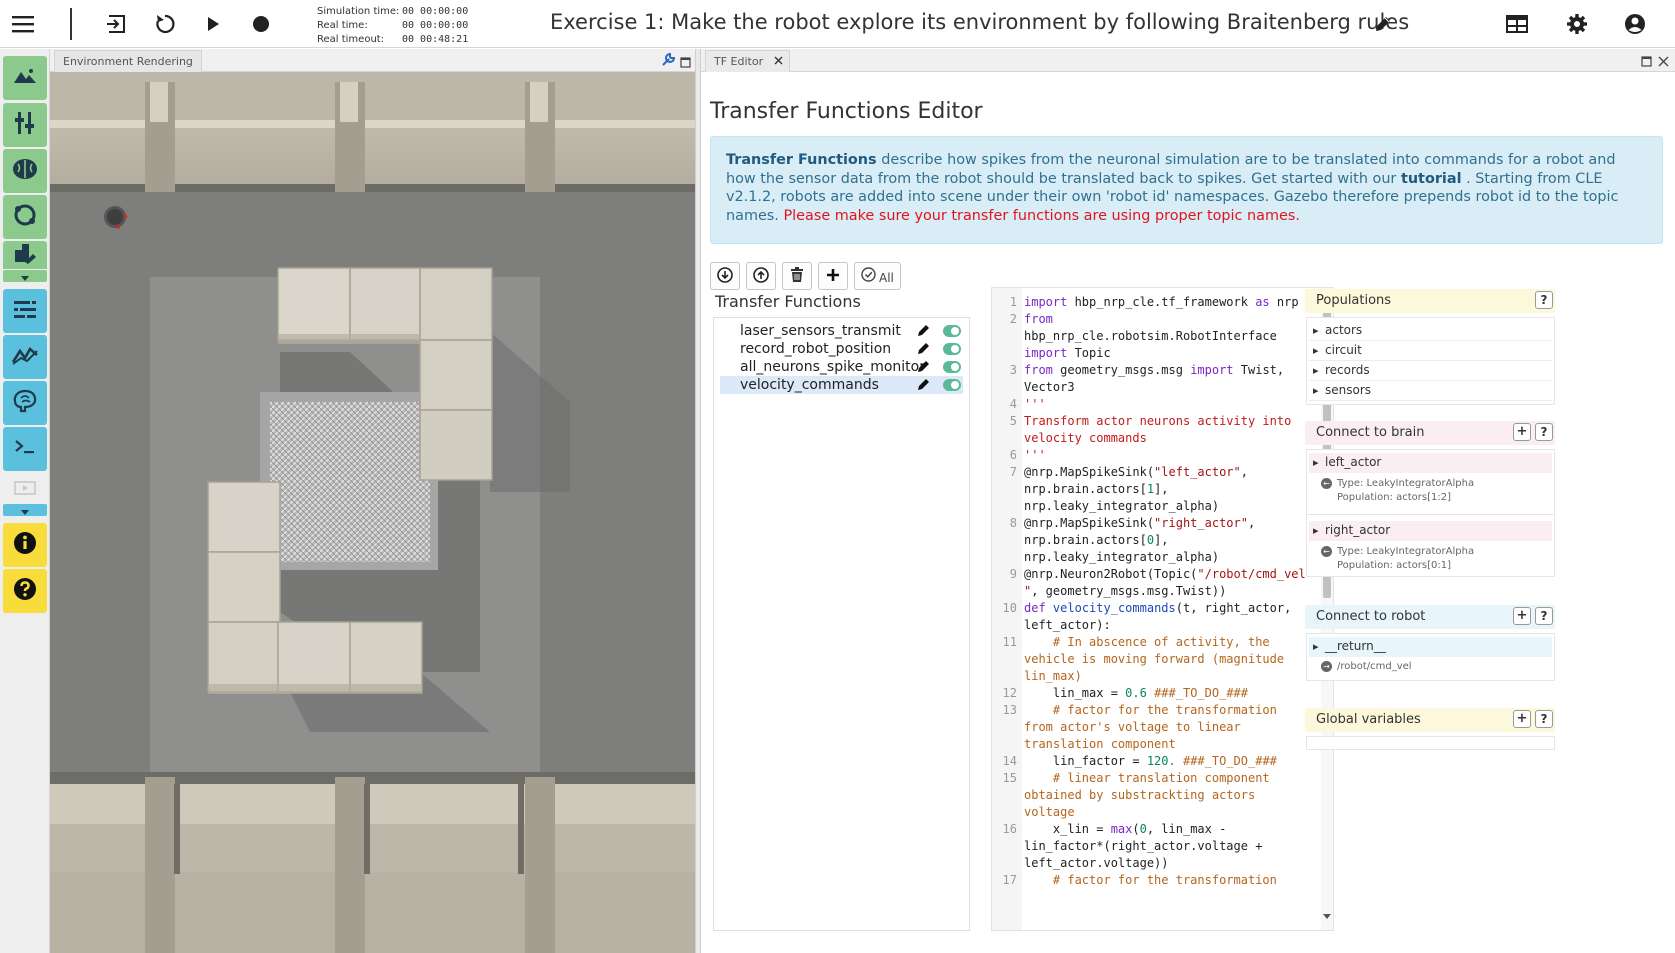 This screenshot has width=1675, height=953. What do you see at coordinates (1544, 616) in the screenshot?
I see `connect-robot-help-button: ?` at bounding box center [1544, 616].